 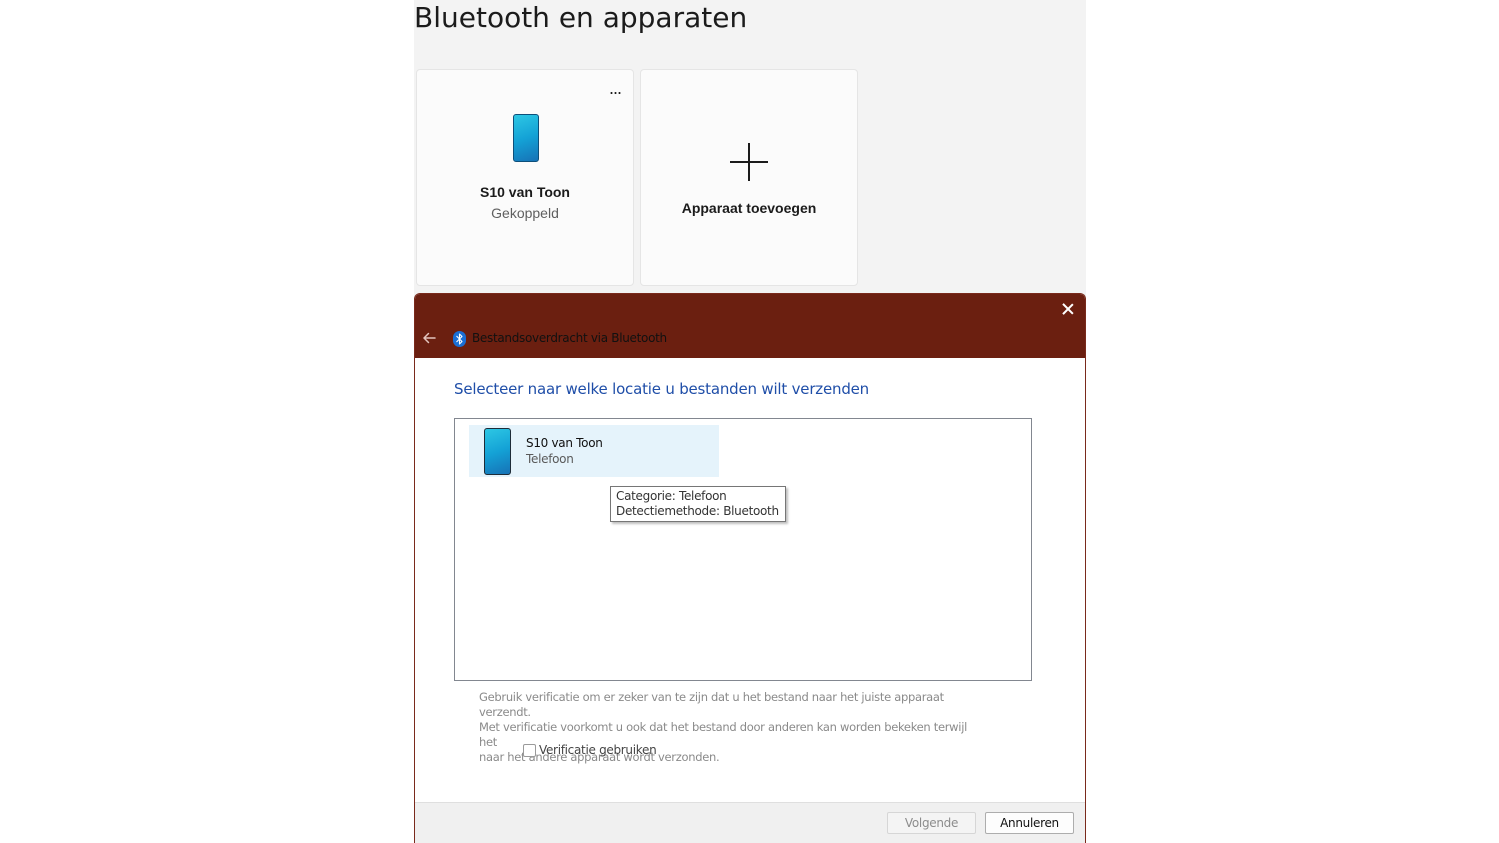 I want to click on tooltip-detection: Detectiemethode: Bluetooth, so click(x=697, y=511).